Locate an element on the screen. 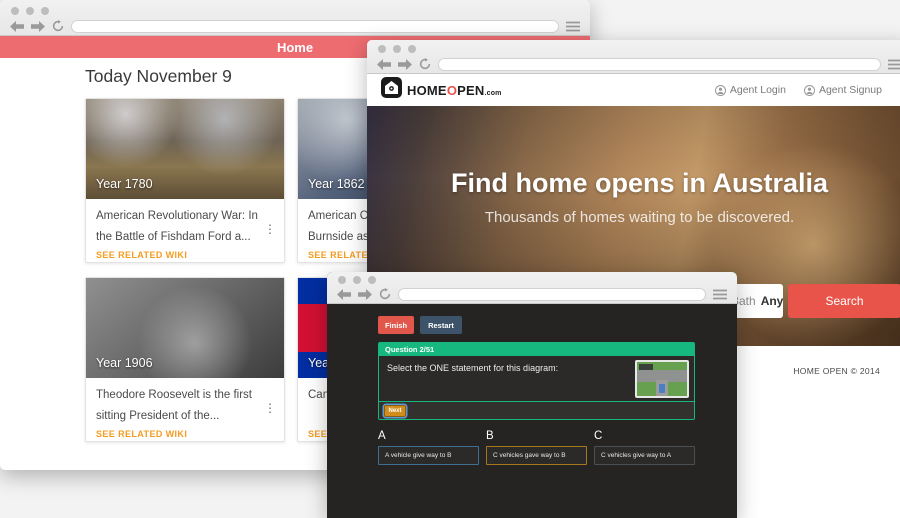 The height and width of the screenshot is (518, 900). homeopen-header: HOMEOPEN.com Agent Login Agent Signup is located at coordinates (633, 90).